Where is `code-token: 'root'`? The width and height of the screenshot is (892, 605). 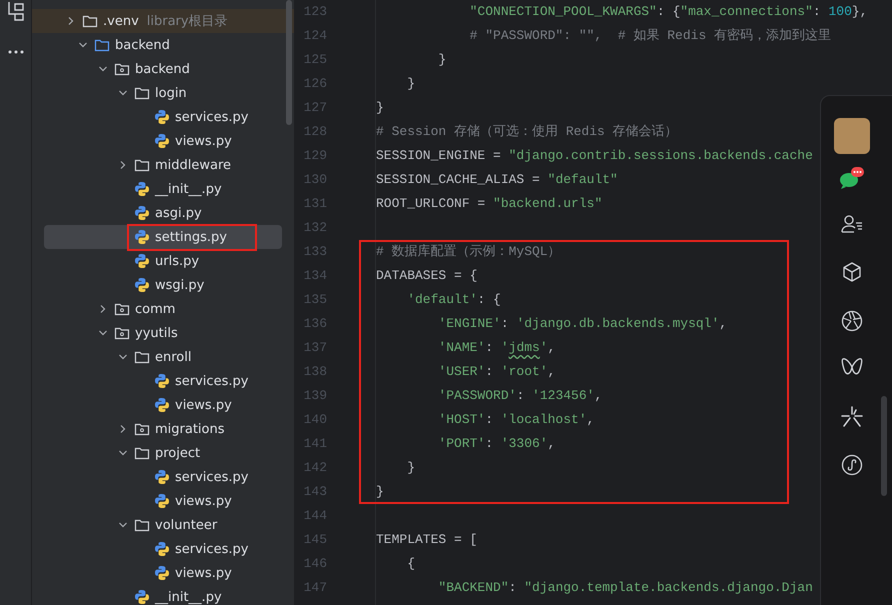
code-token: 'root' is located at coordinates (524, 371).